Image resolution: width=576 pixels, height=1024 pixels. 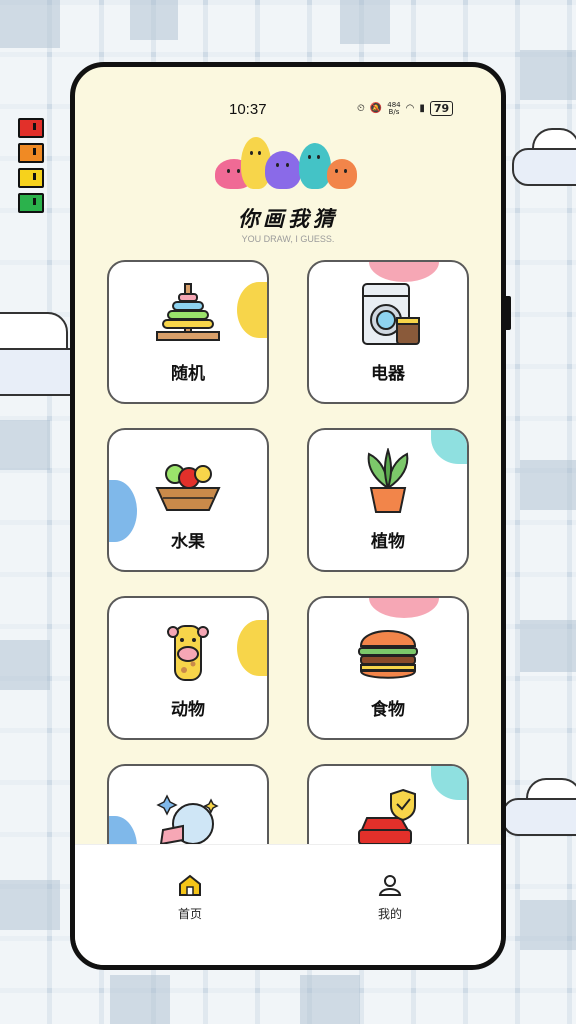 I want to click on red-indicator-icon, so click(x=31, y=128).